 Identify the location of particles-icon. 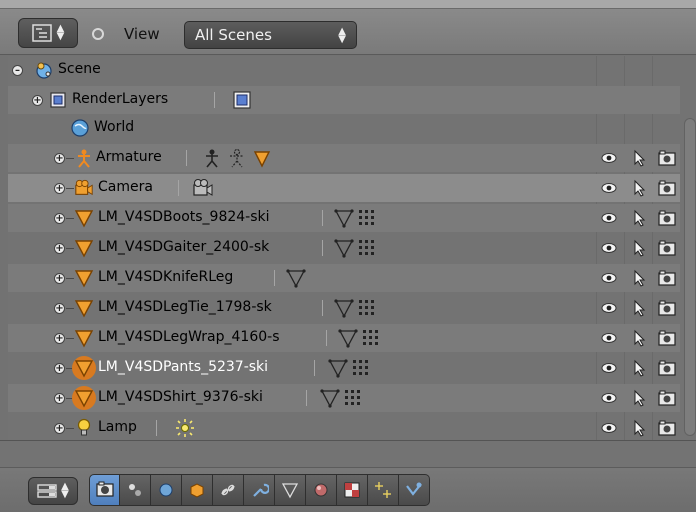
(383, 490).